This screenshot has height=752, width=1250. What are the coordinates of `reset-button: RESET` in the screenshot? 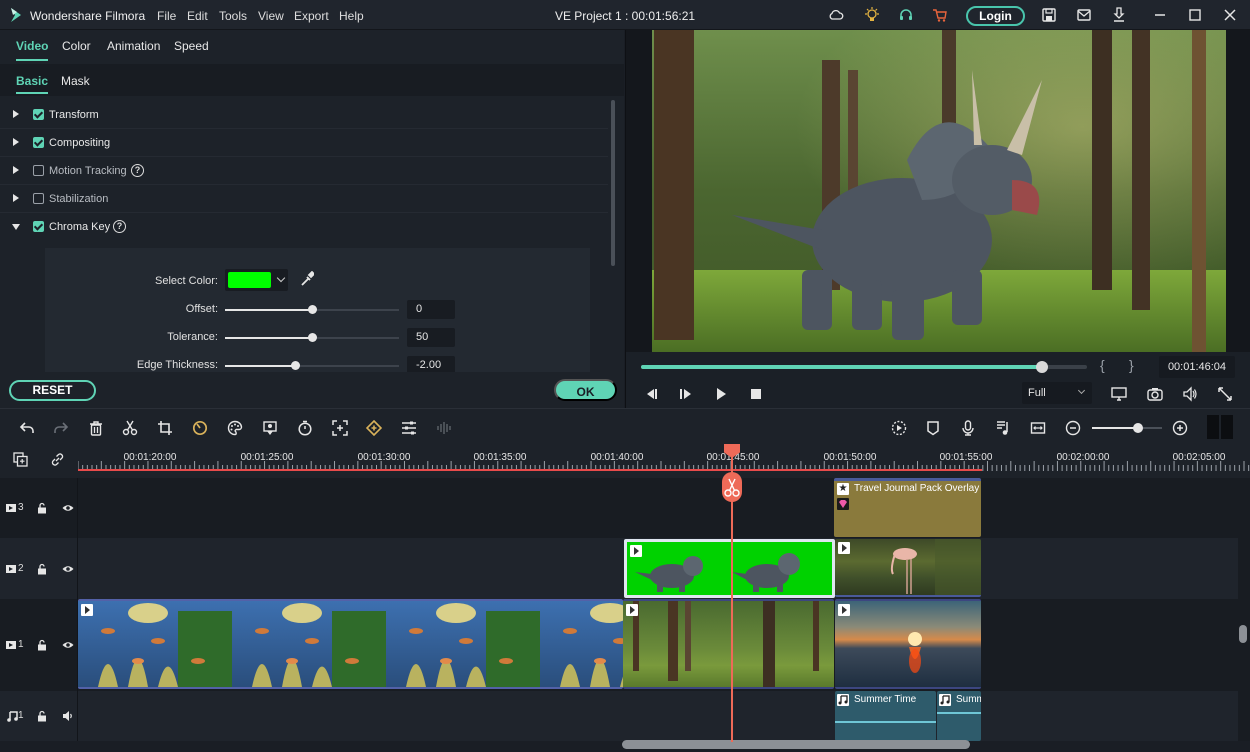 It's located at (52, 390).